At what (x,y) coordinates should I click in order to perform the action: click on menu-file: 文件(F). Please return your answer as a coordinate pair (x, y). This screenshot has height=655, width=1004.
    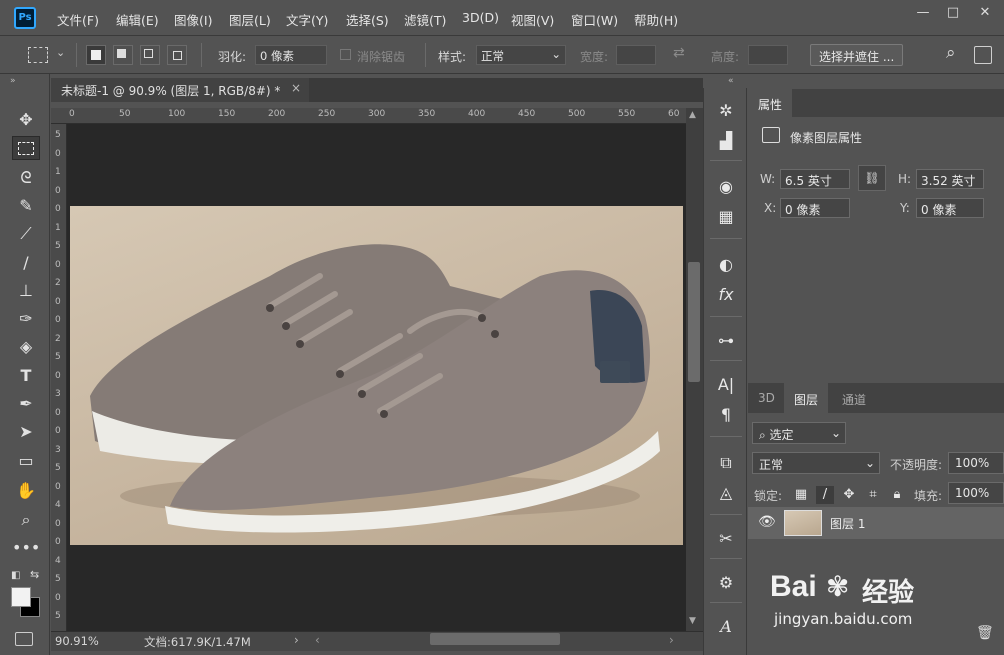
    Looking at the image, I should click on (78, 19).